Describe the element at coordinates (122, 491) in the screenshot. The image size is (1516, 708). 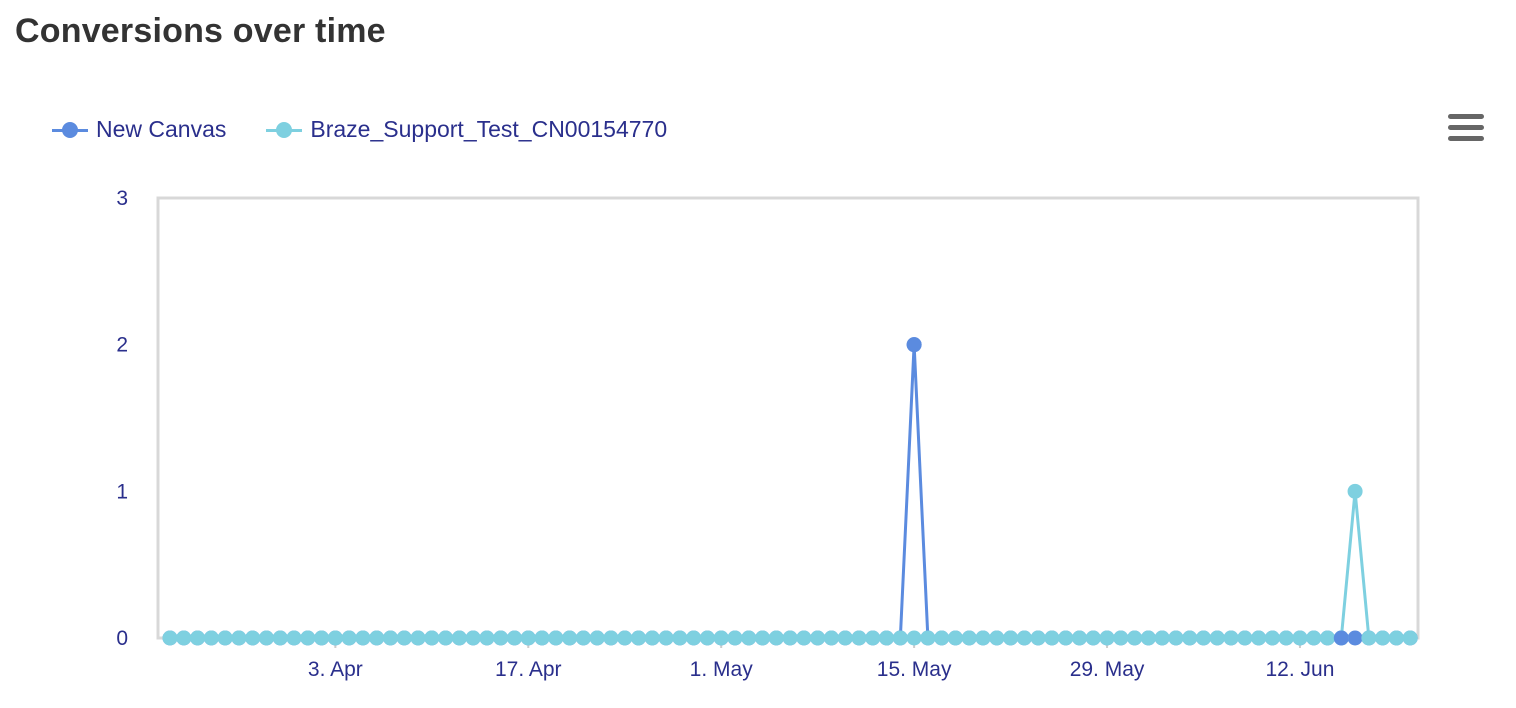
I see `y-tick-label: 1` at that location.